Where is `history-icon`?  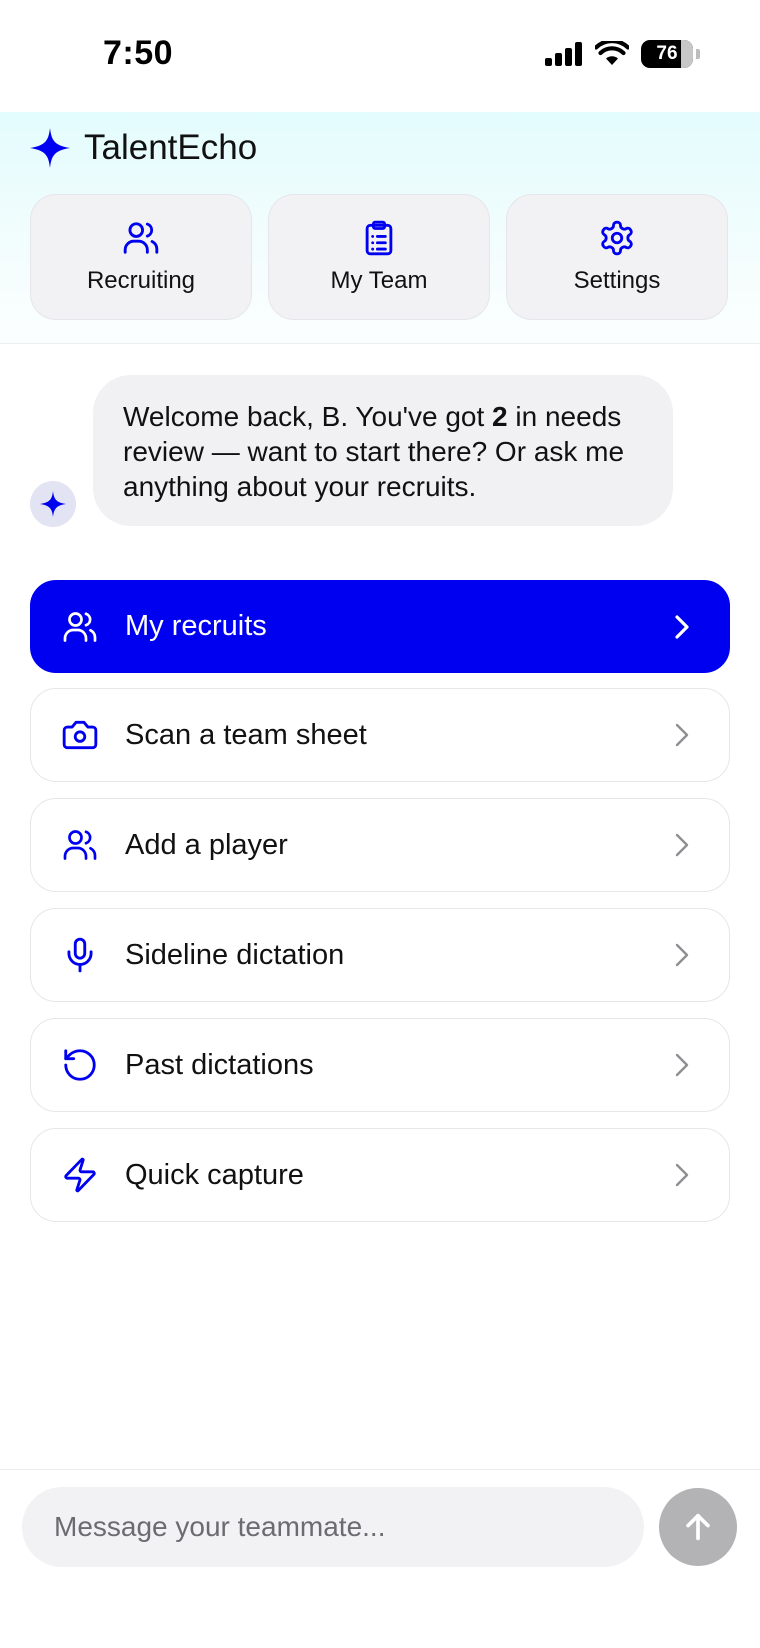
history-icon is located at coordinates (80, 1065).